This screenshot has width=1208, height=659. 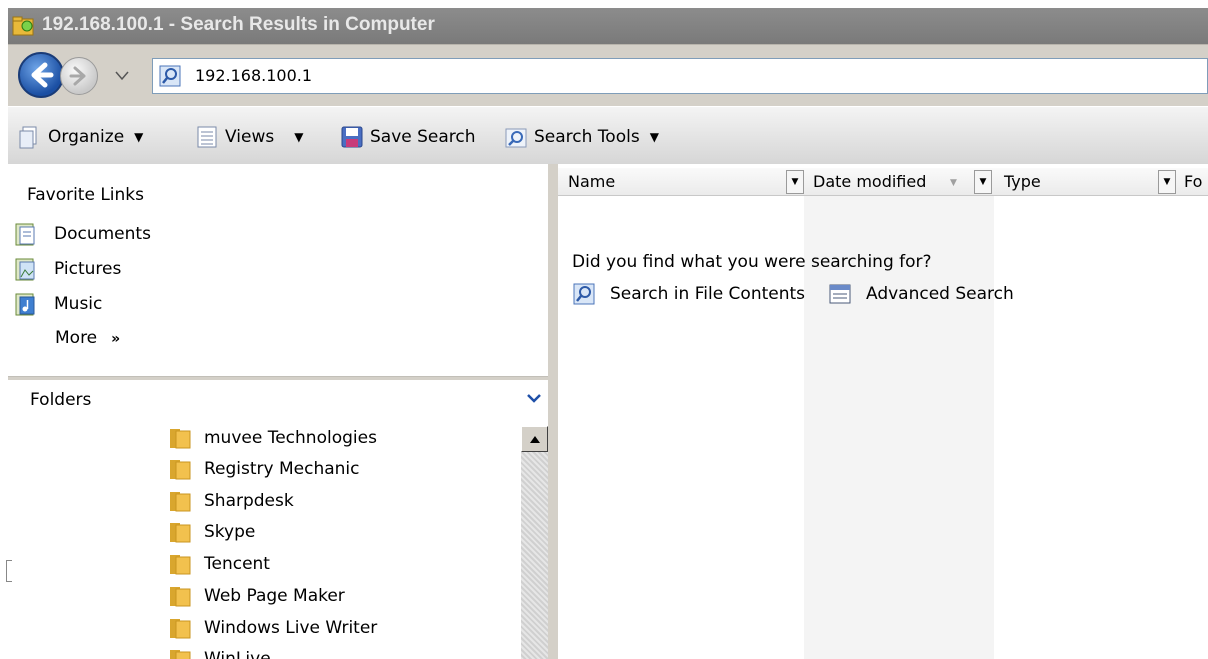 I want to click on back-arrow-icon, so click(x=42, y=75).